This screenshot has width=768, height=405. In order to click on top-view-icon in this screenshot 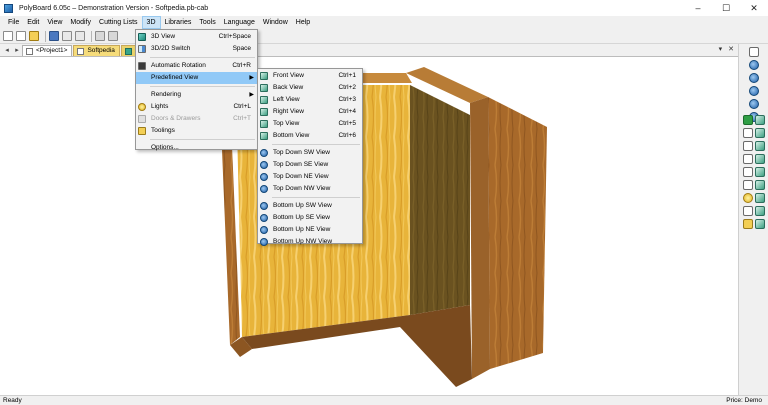, I will do `click(264, 124)`.